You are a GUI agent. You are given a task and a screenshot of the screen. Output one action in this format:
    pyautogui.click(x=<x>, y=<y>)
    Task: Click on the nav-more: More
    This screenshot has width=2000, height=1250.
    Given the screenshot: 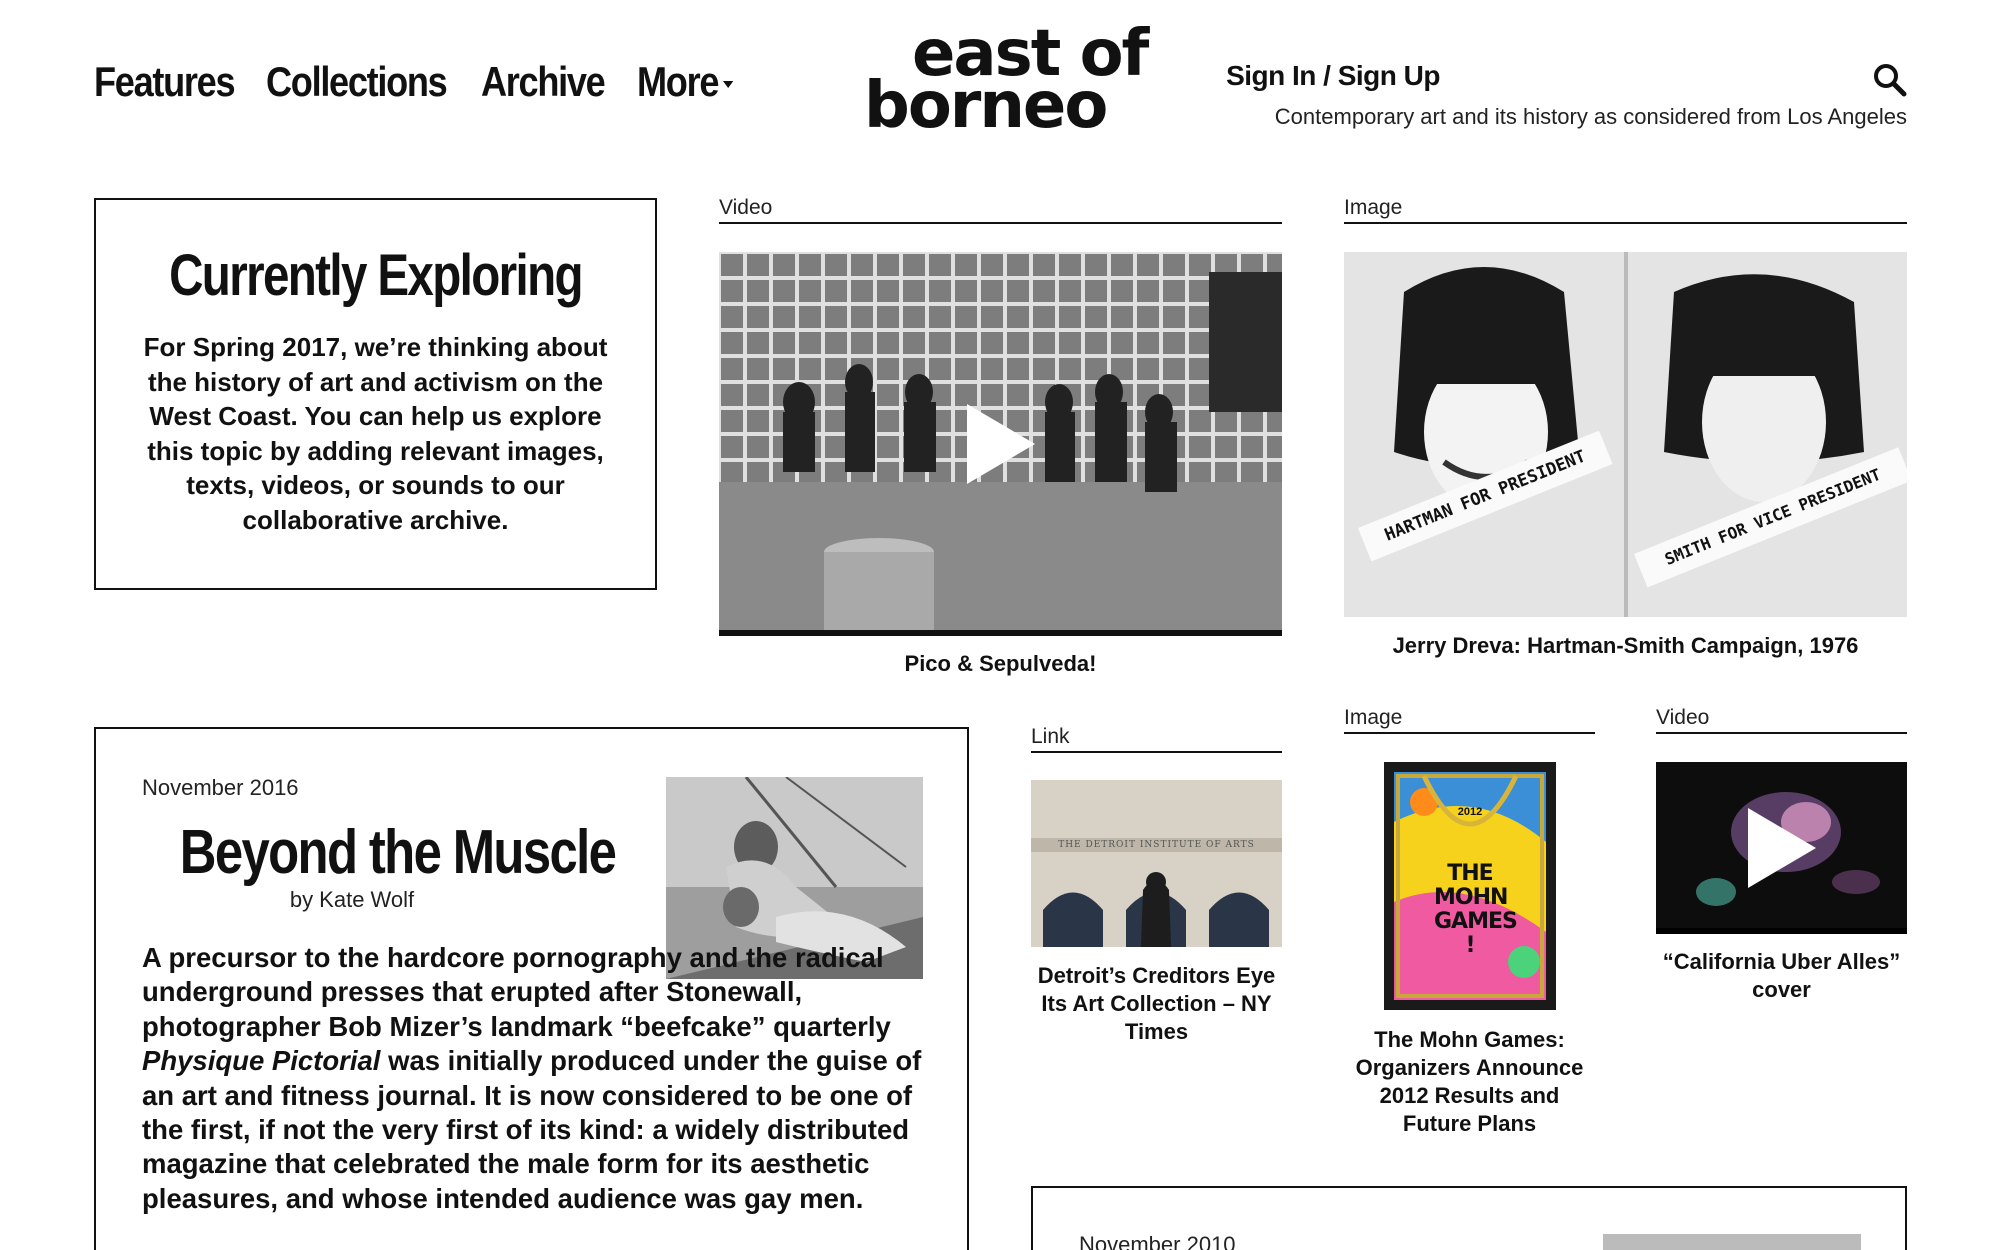 What is the action you would take?
    pyautogui.click(x=685, y=82)
    